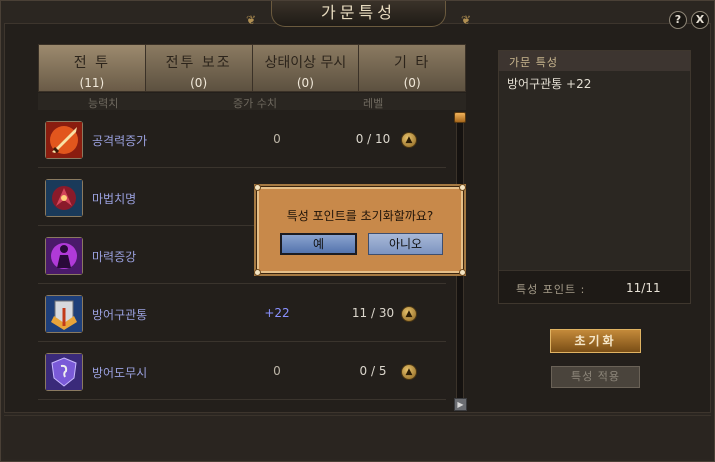  I want to click on category-tabs: 전 투 (11) 전투 보조 (0) 상태이상 무시 (0) 기 타 (0), so click(252, 68).